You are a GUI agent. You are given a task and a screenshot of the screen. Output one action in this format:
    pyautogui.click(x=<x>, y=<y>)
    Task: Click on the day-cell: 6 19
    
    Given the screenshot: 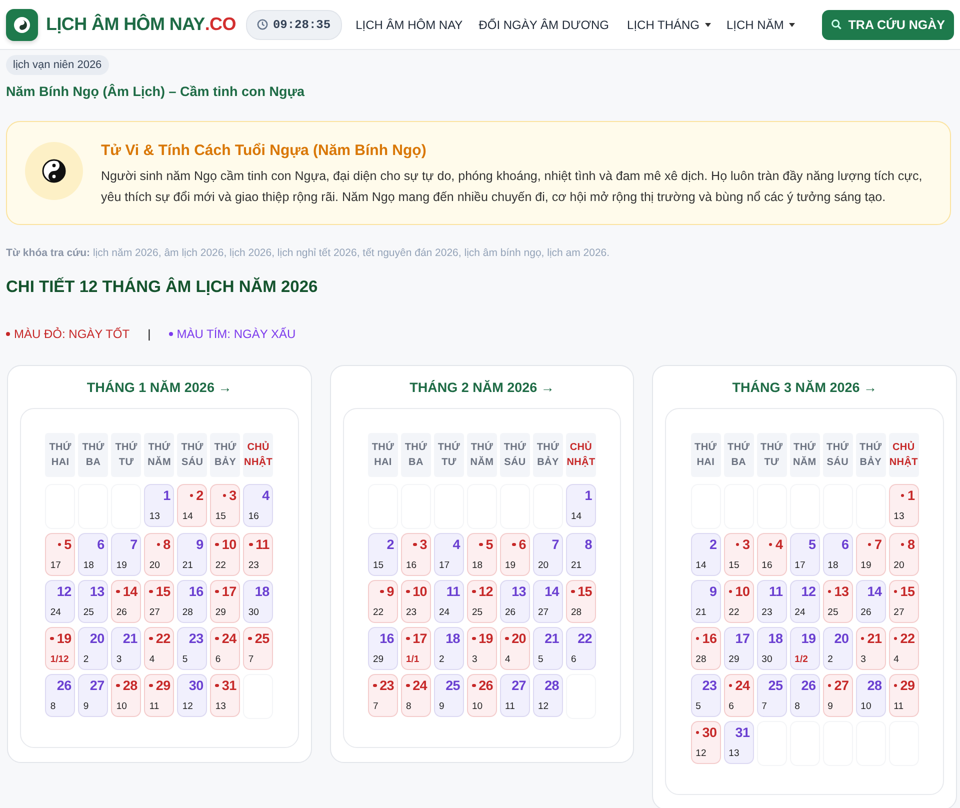 What is the action you would take?
    pyautogui.click(x=515, y=554)
    